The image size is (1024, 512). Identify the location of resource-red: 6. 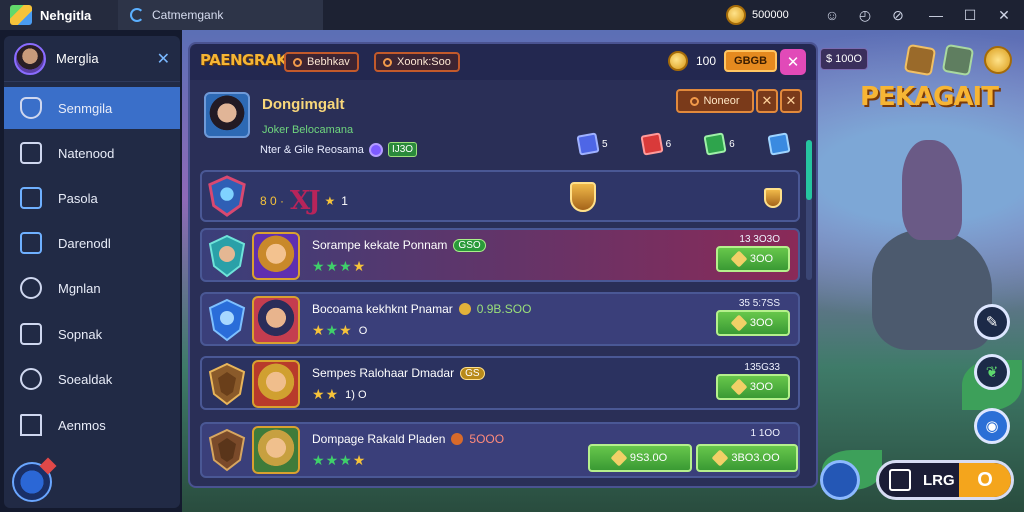
(655, 144).